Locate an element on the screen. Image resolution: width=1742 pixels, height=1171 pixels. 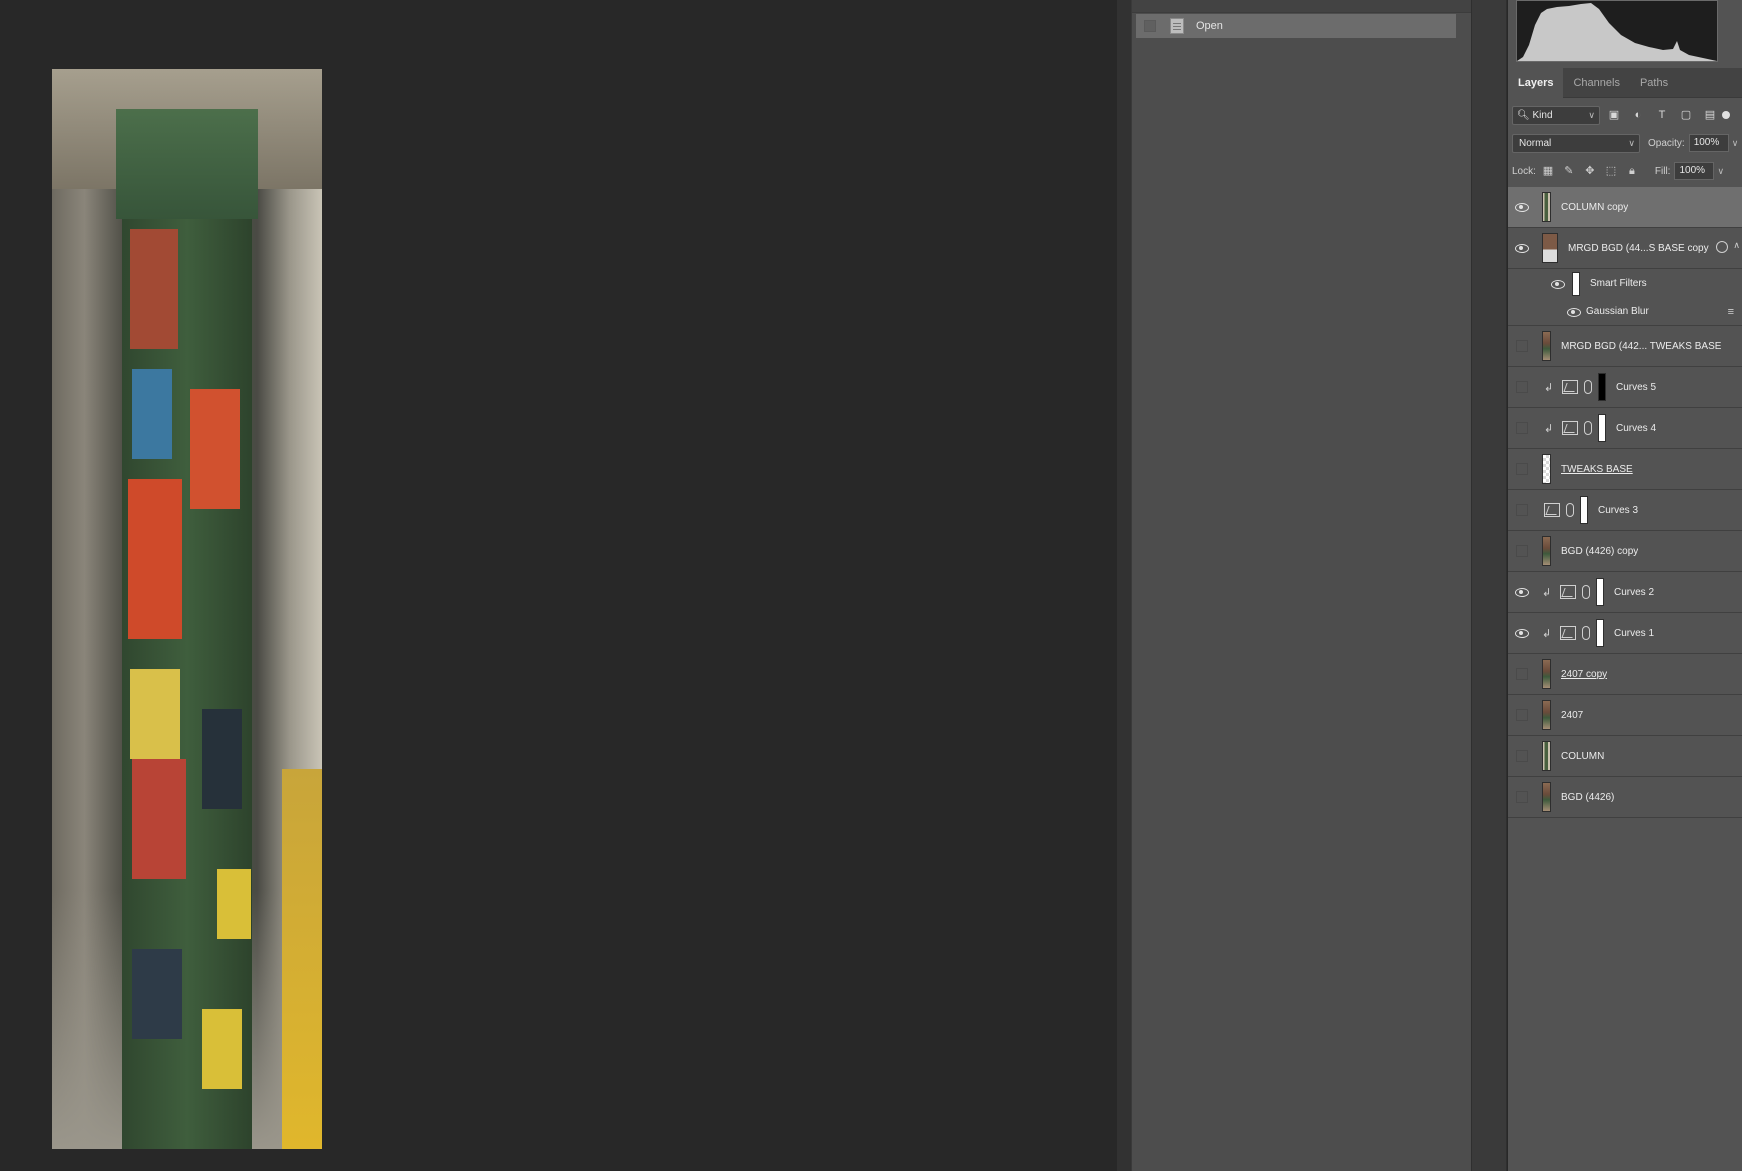
history-snapshot-checkbox is located at coordinates (1150, 26).